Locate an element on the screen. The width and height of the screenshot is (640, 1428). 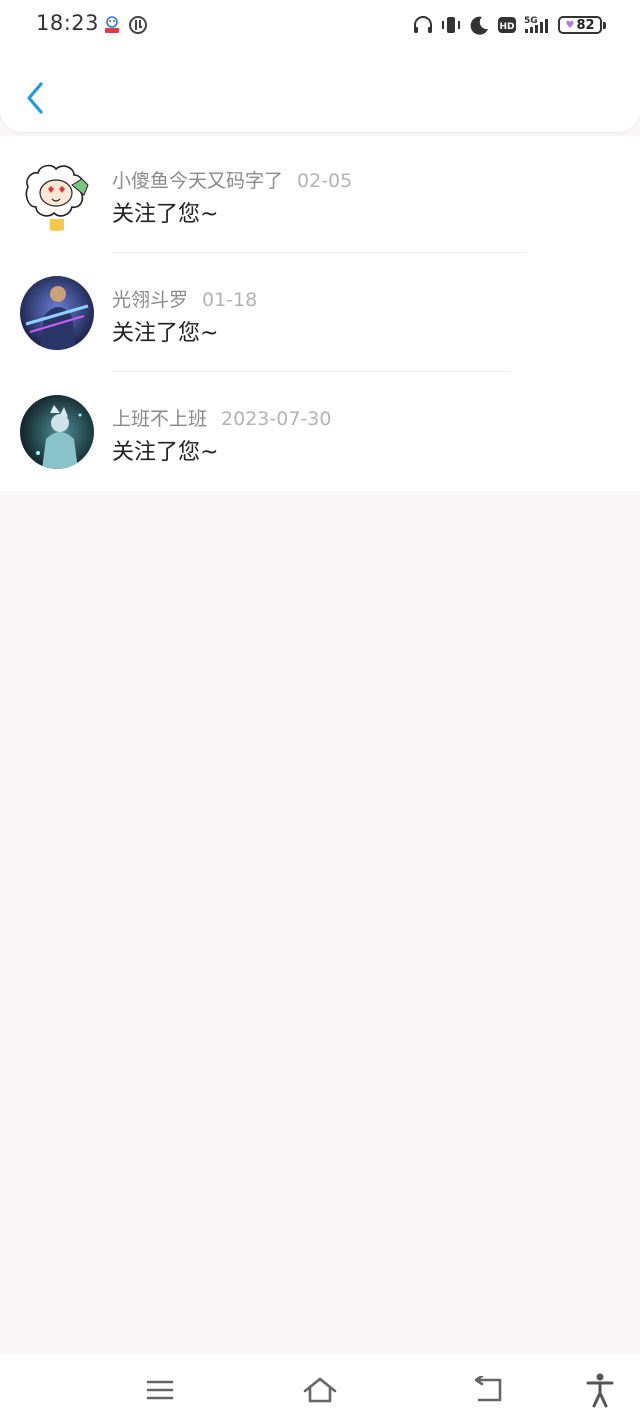
item-meta: 上班不上班 2023-07-30 is located at coordinates (221, 417).